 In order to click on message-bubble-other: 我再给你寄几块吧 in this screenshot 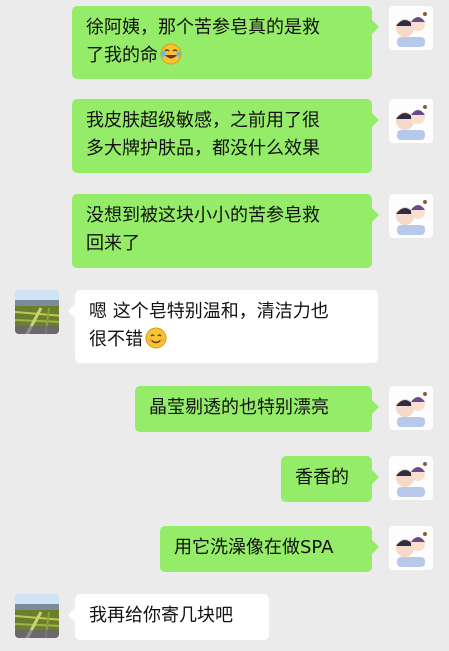, I will do `click(168, 617)`.